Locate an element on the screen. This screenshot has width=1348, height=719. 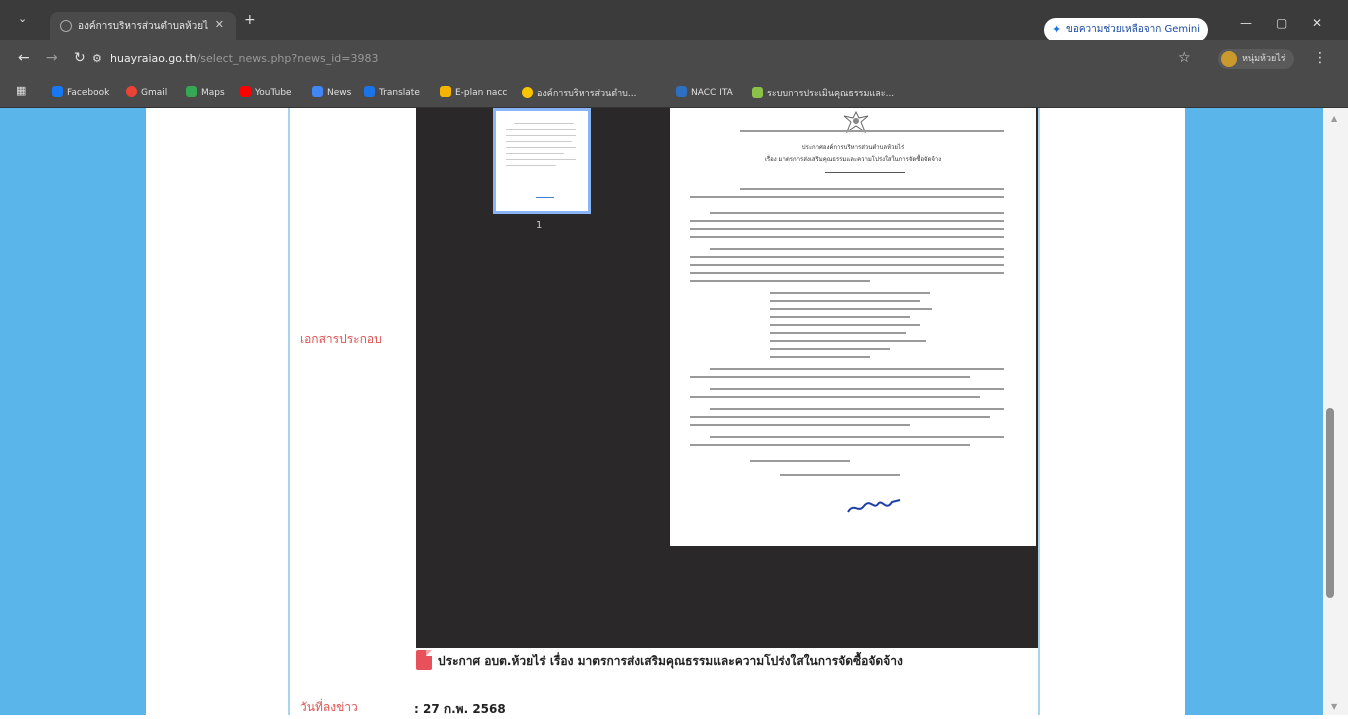
bookmark-news: News is located at coordinates (331, 92).